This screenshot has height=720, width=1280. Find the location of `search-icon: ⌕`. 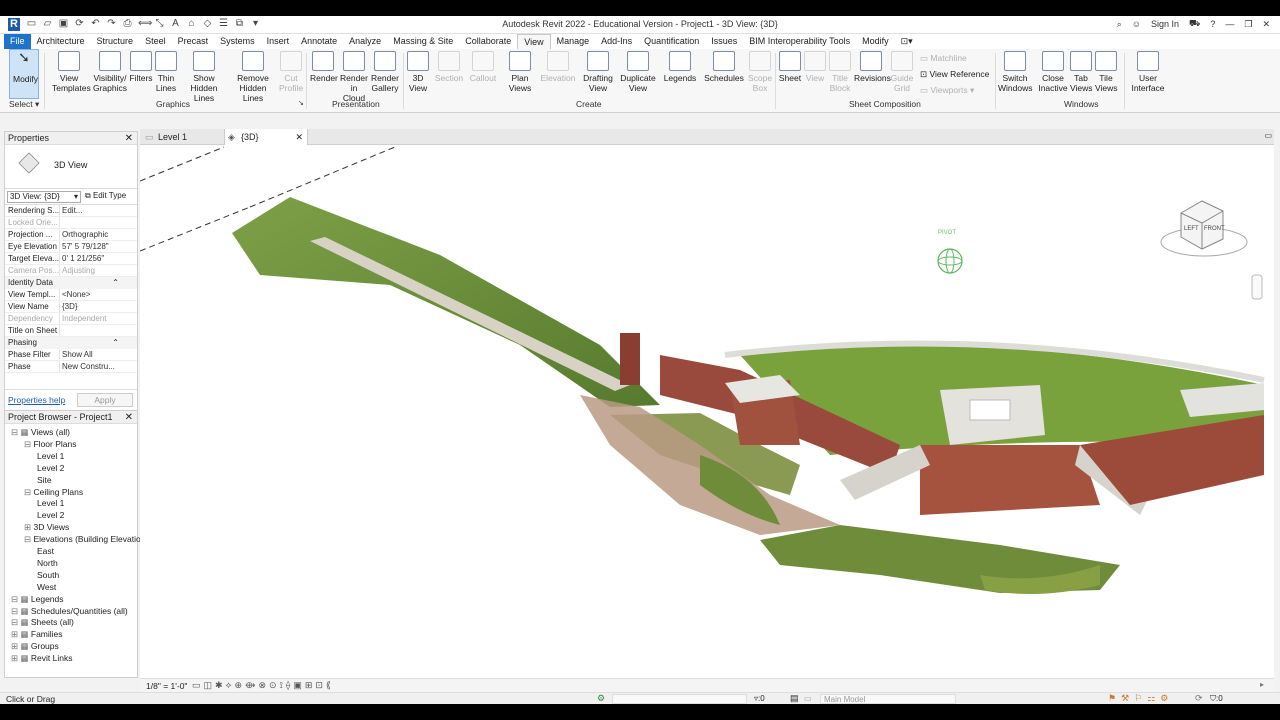

search-icon: ⌕ is located at coordinates (1119, 24).